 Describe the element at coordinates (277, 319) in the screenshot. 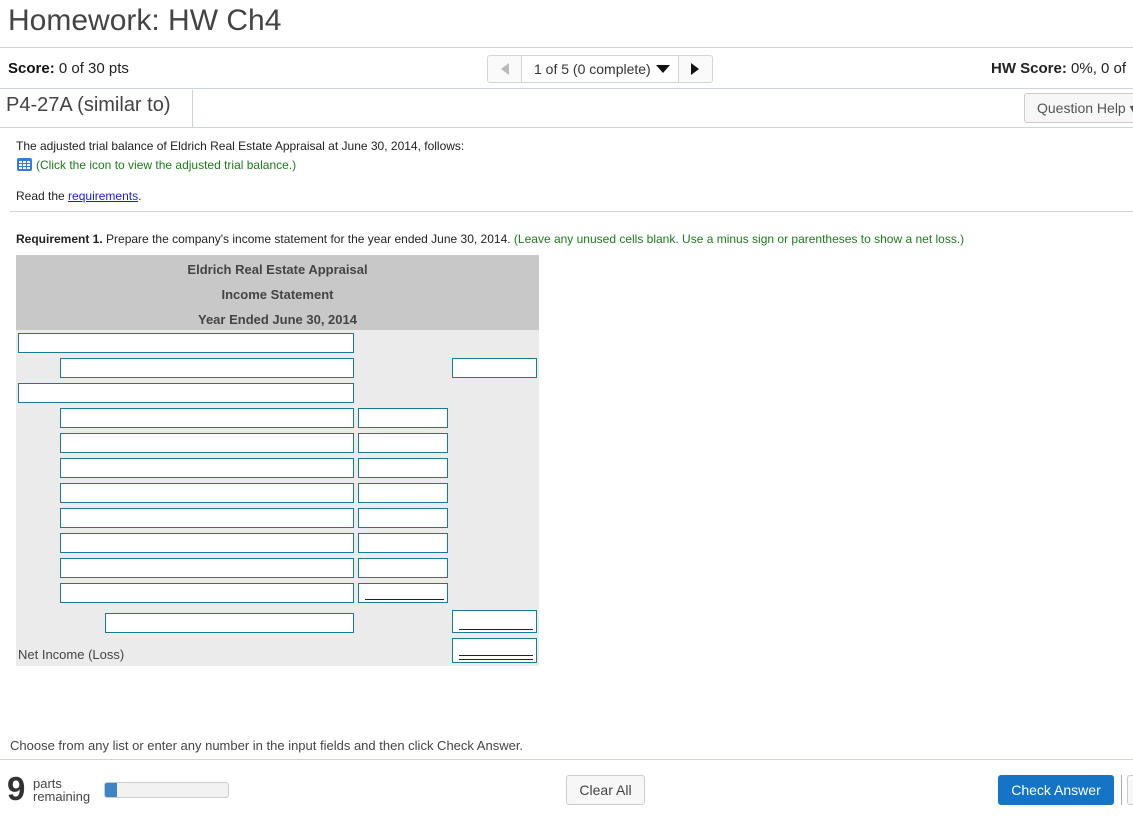

I see `statement-period: Year Ended June 30, 2014` at that location.